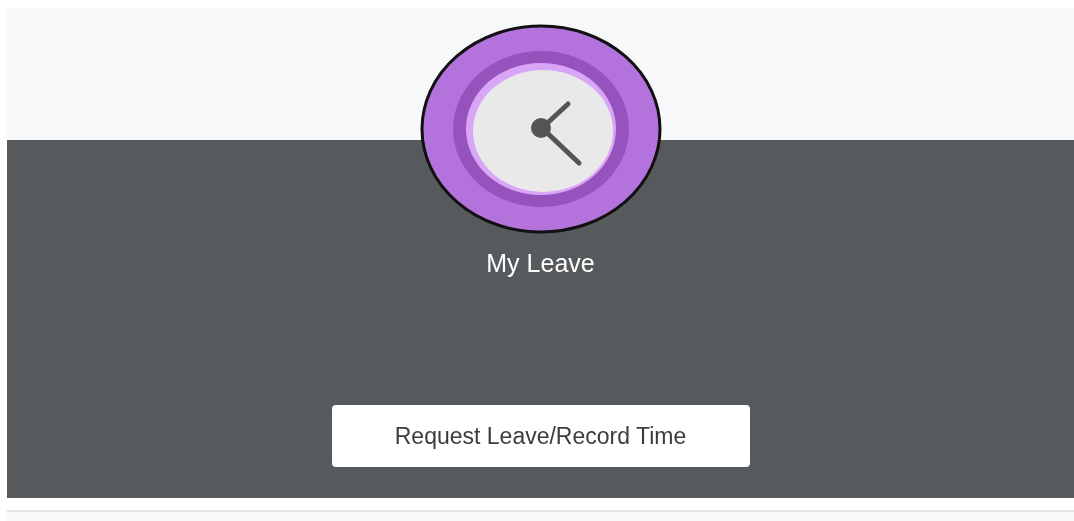 The image size is (1074, 521). I want to click on request-leave-button: Request Leave/Record Time, so click(540, 436).